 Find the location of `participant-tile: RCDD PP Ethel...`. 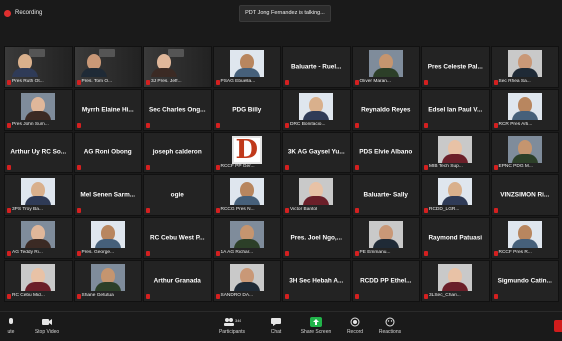

participant-tile: RCDD PP Ethel... is located at coordinates (385, 281).